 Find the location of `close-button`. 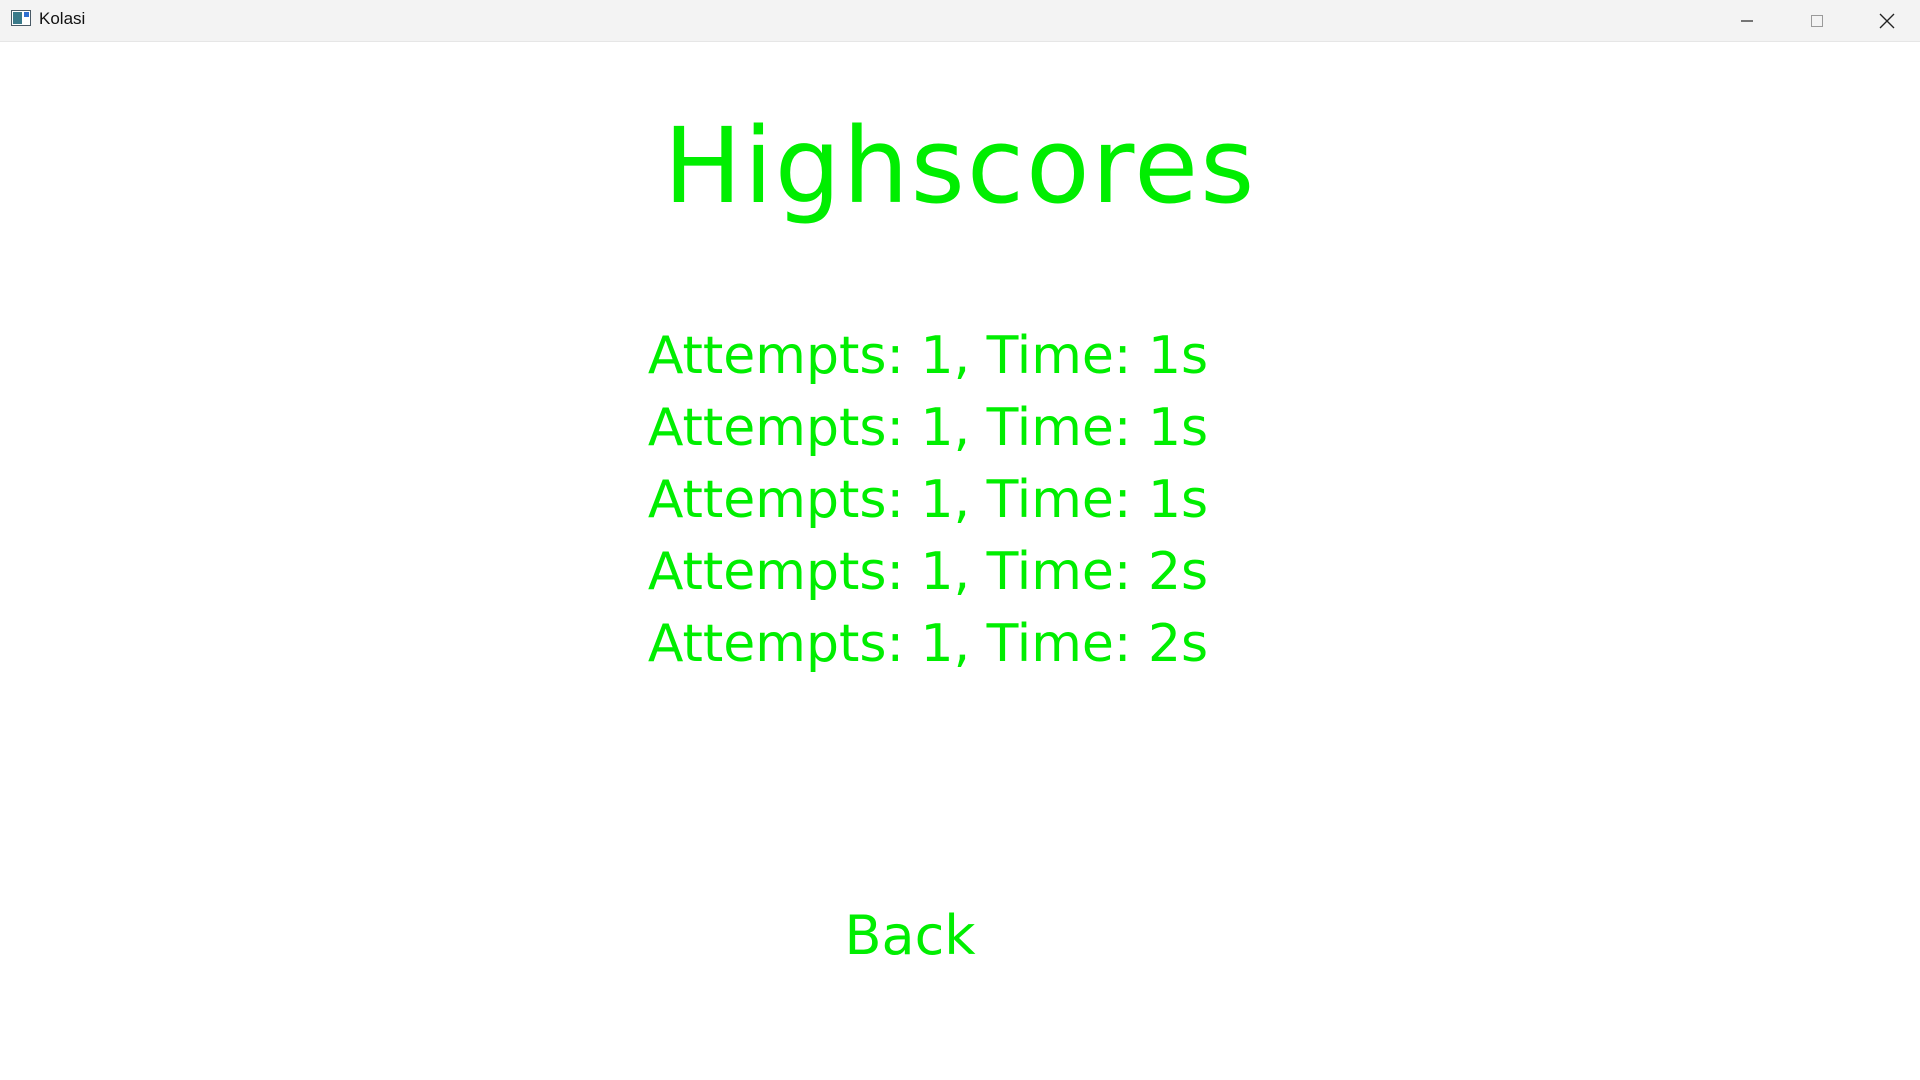

close-button is located at coordinates (1886, 20).